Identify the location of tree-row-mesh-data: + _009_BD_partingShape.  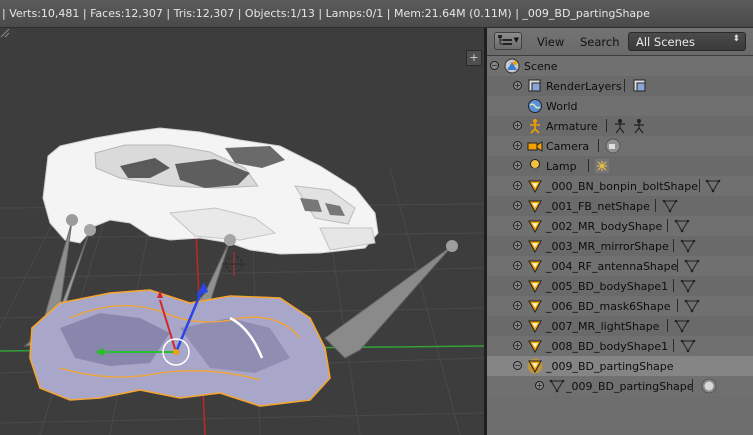
(620, 386).